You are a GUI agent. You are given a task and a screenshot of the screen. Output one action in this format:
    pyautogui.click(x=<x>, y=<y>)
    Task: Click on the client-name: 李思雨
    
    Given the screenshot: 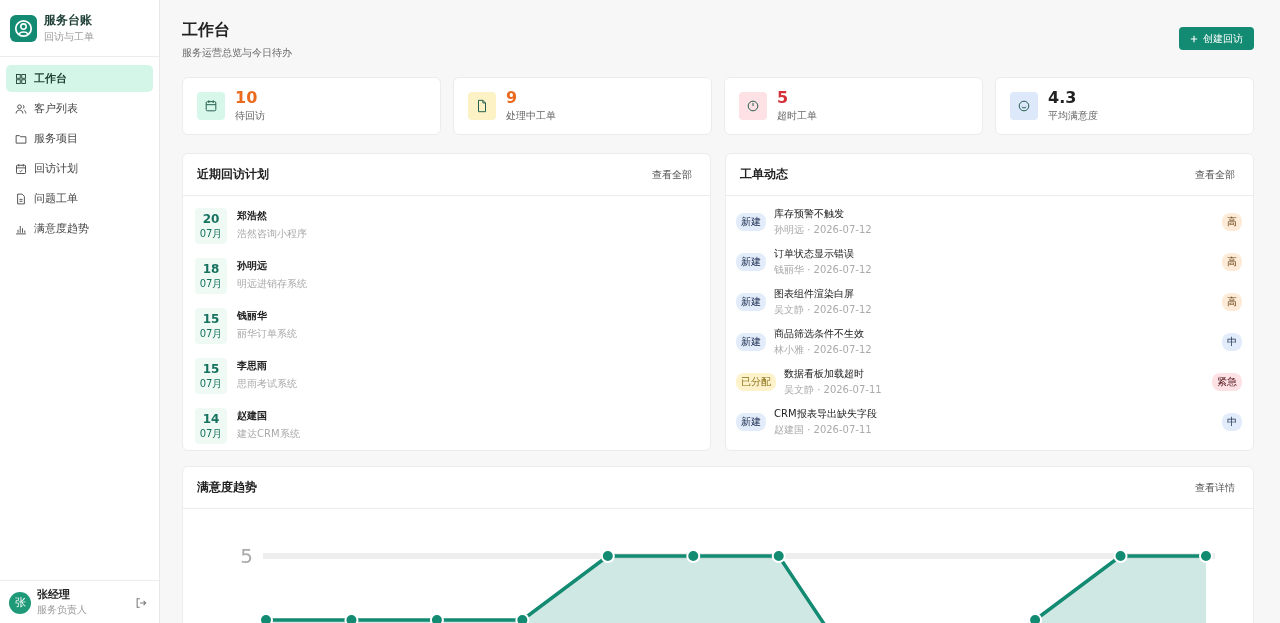 What is the action you would take?
    pyautogui.click(x=252, y=366)
    